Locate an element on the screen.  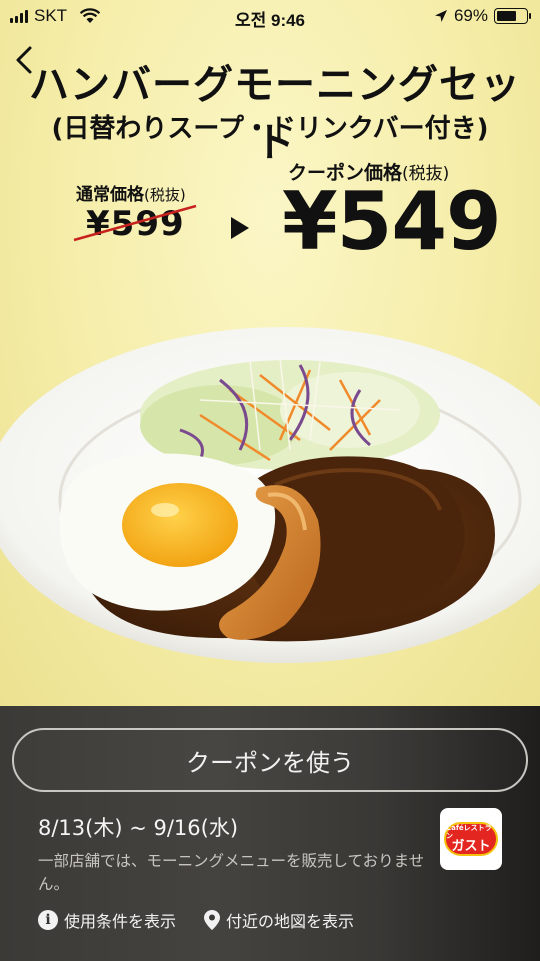
map-pin-icon is located at coordinates (212, 920).